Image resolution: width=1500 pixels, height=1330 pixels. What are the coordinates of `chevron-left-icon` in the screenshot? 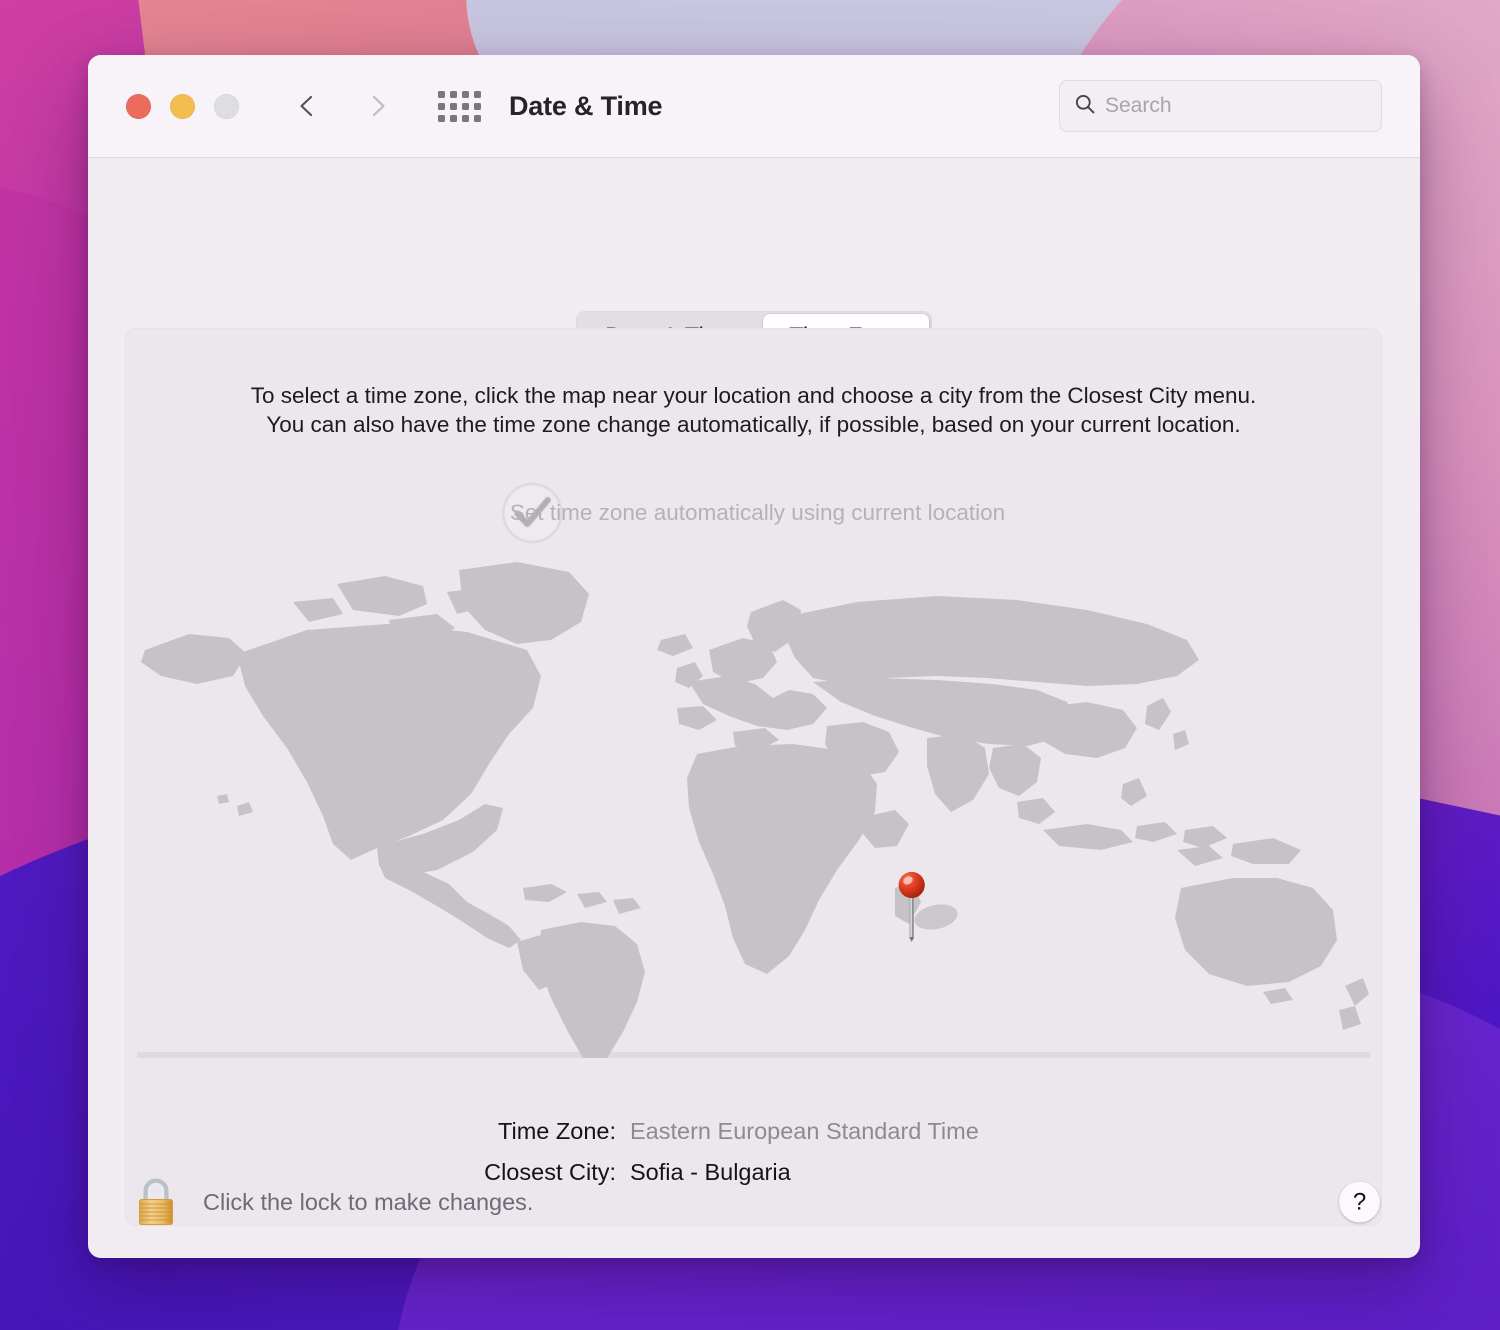 It's located at (307, 106).